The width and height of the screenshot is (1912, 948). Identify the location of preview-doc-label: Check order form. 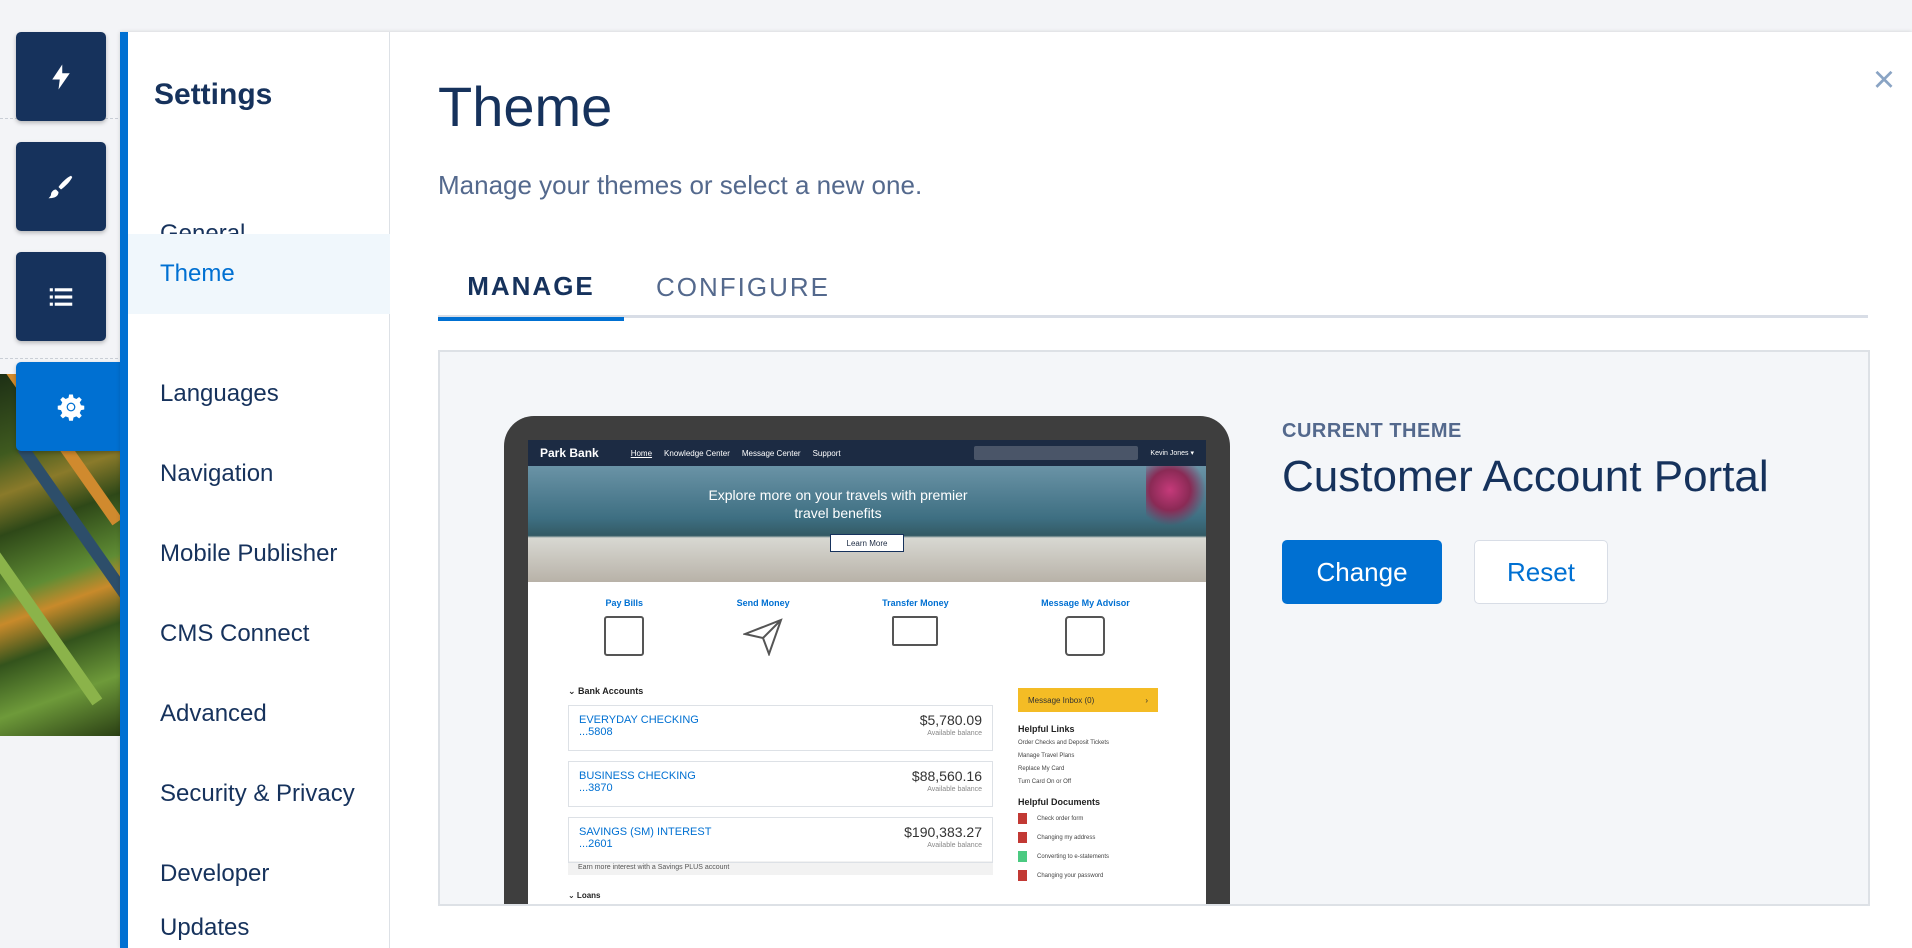
(1060, 818).